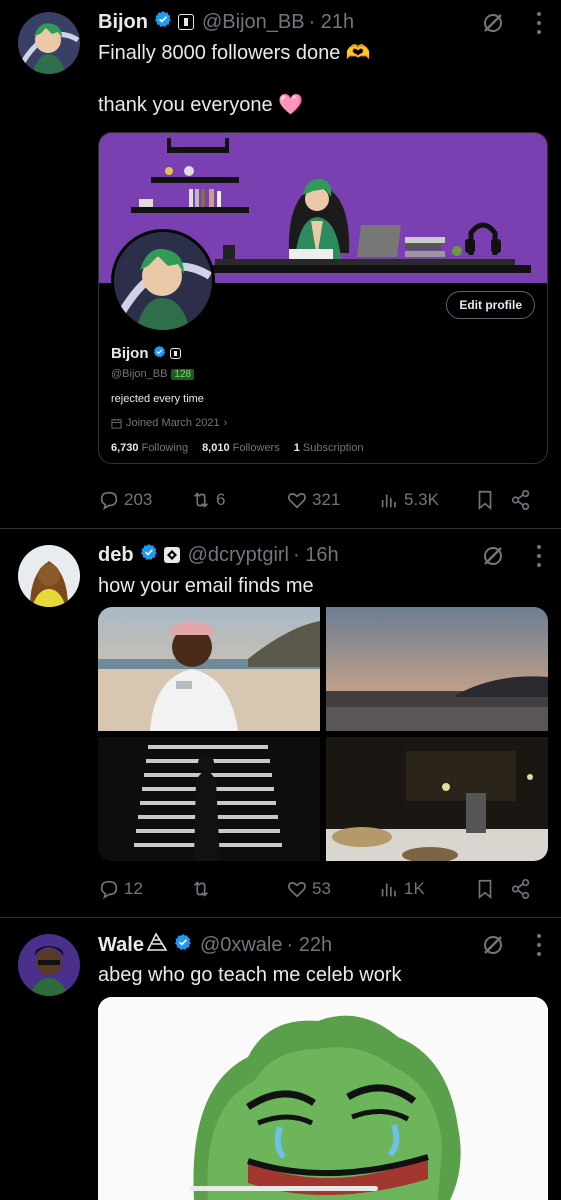  I want to click on chevron-right-icon: ›, so click(225, 423).